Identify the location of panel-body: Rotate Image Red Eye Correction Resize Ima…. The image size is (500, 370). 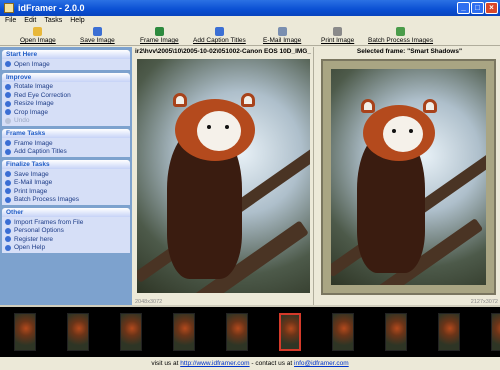
(66, 103).